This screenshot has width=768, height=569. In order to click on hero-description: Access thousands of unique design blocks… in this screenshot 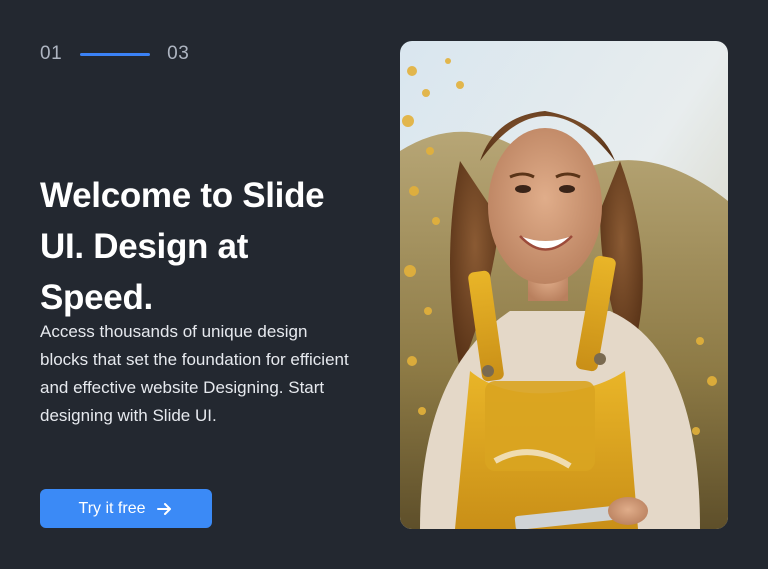, I will do `click(194, 373)`.